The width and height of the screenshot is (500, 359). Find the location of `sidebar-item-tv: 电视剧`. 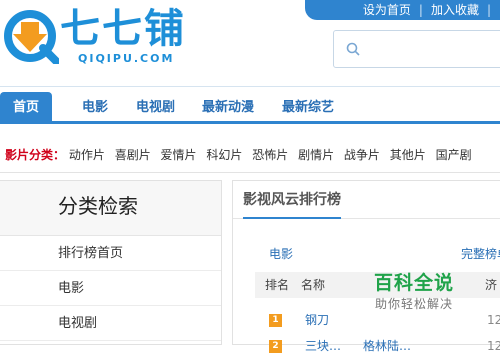

sidebar-item-tv: 电视剧 is located at coordinates (110, 323).